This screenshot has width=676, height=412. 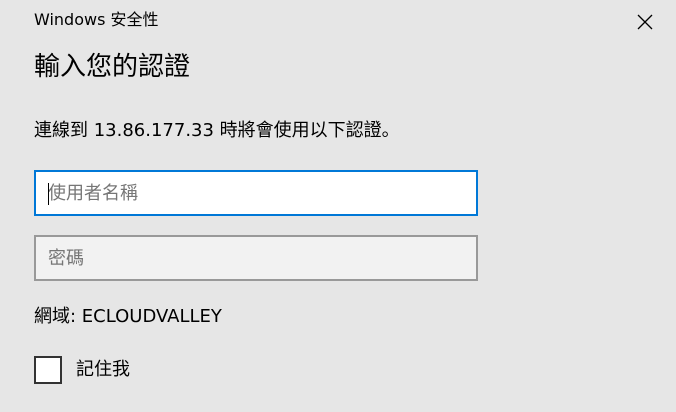 What do you see at coordinates (103, 369) in the screenshot?
I see `remember-me-label: 記住我` at bounding box center [103, 369].